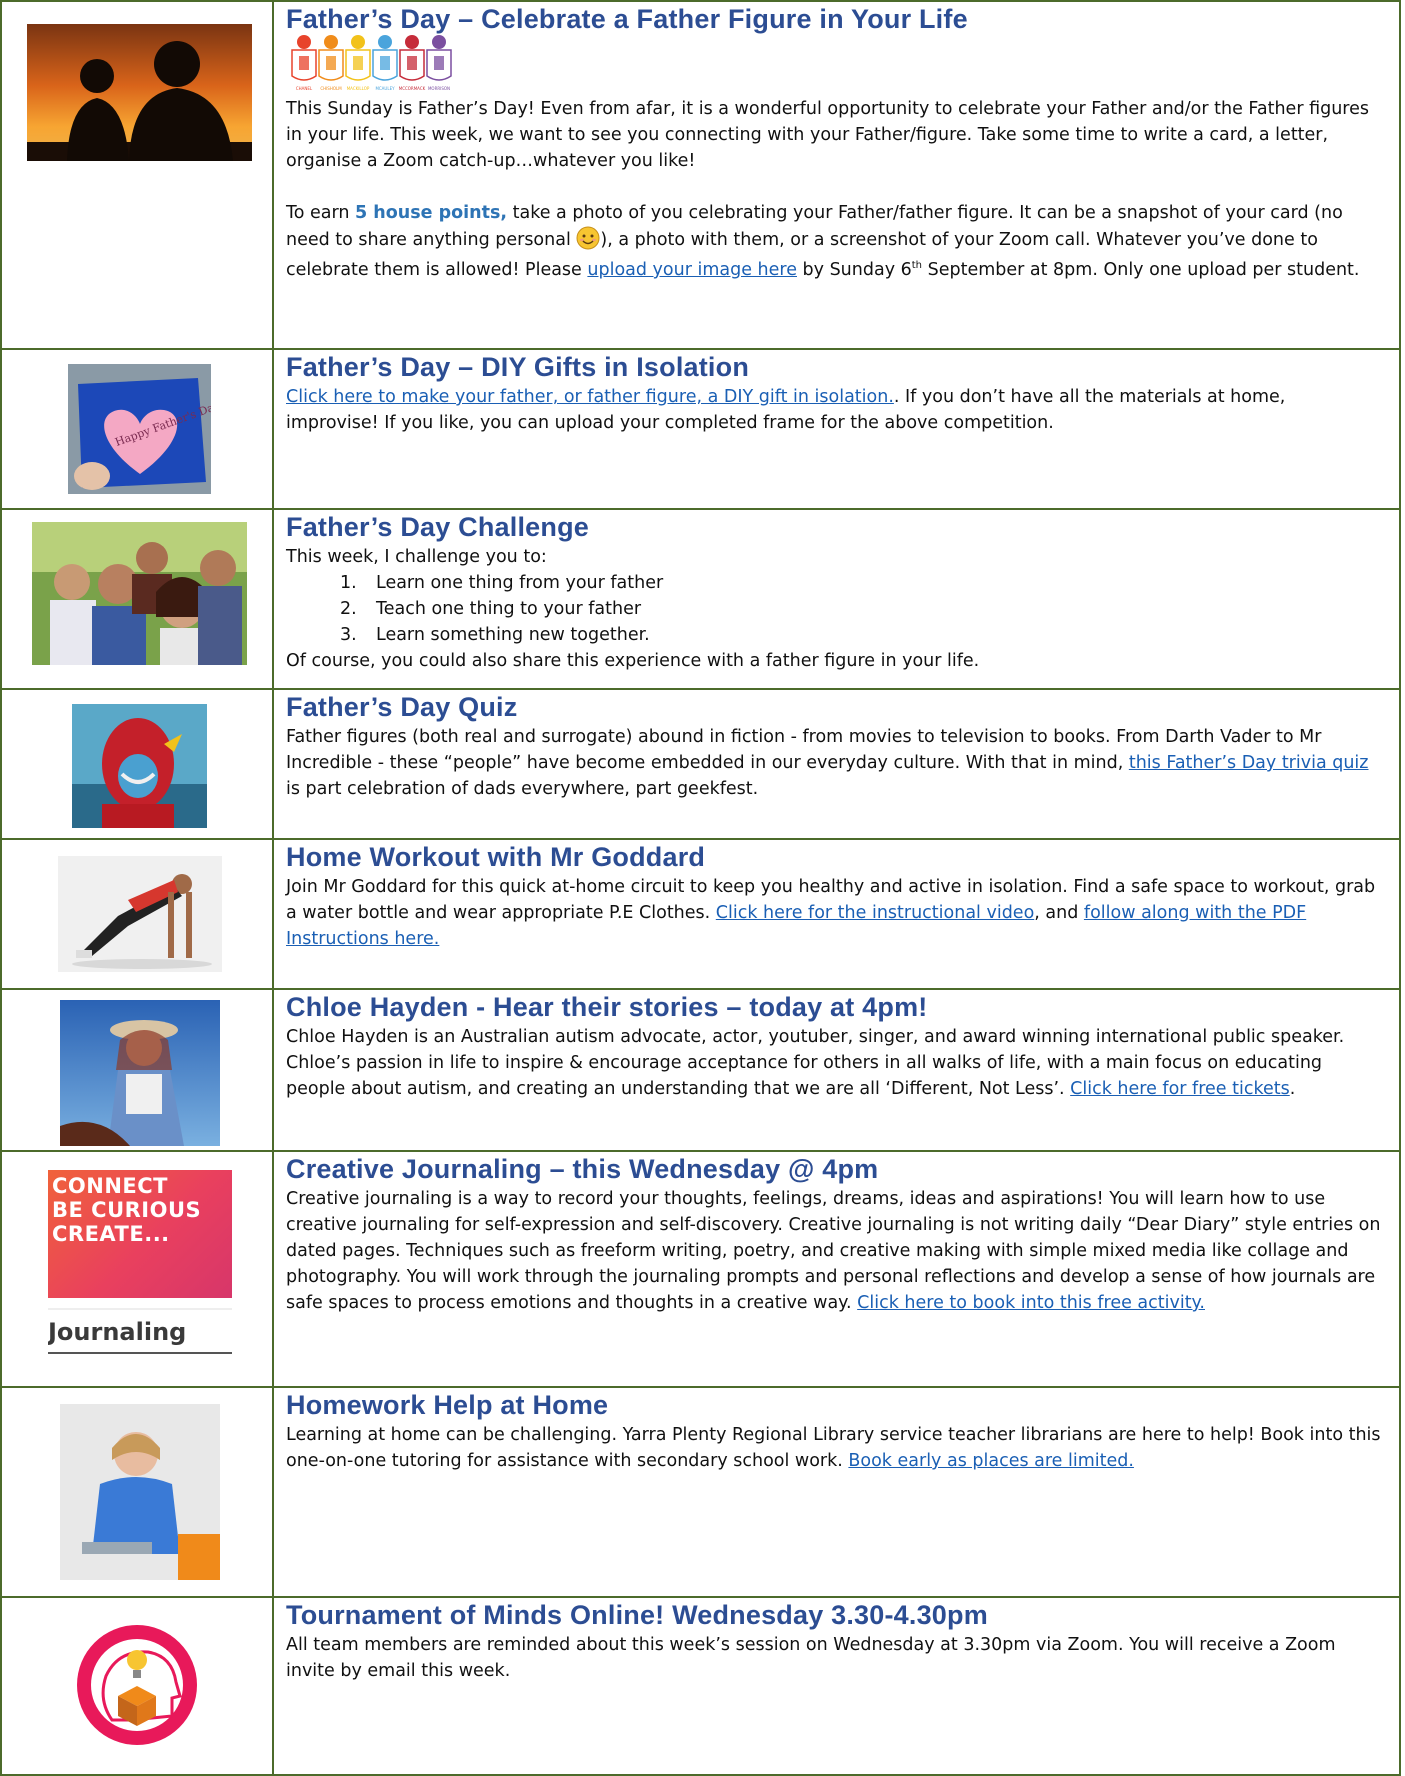 The width and height of the screenshot is (1405, 1776). I want to click on librarian-photo, so click(140, 1492).